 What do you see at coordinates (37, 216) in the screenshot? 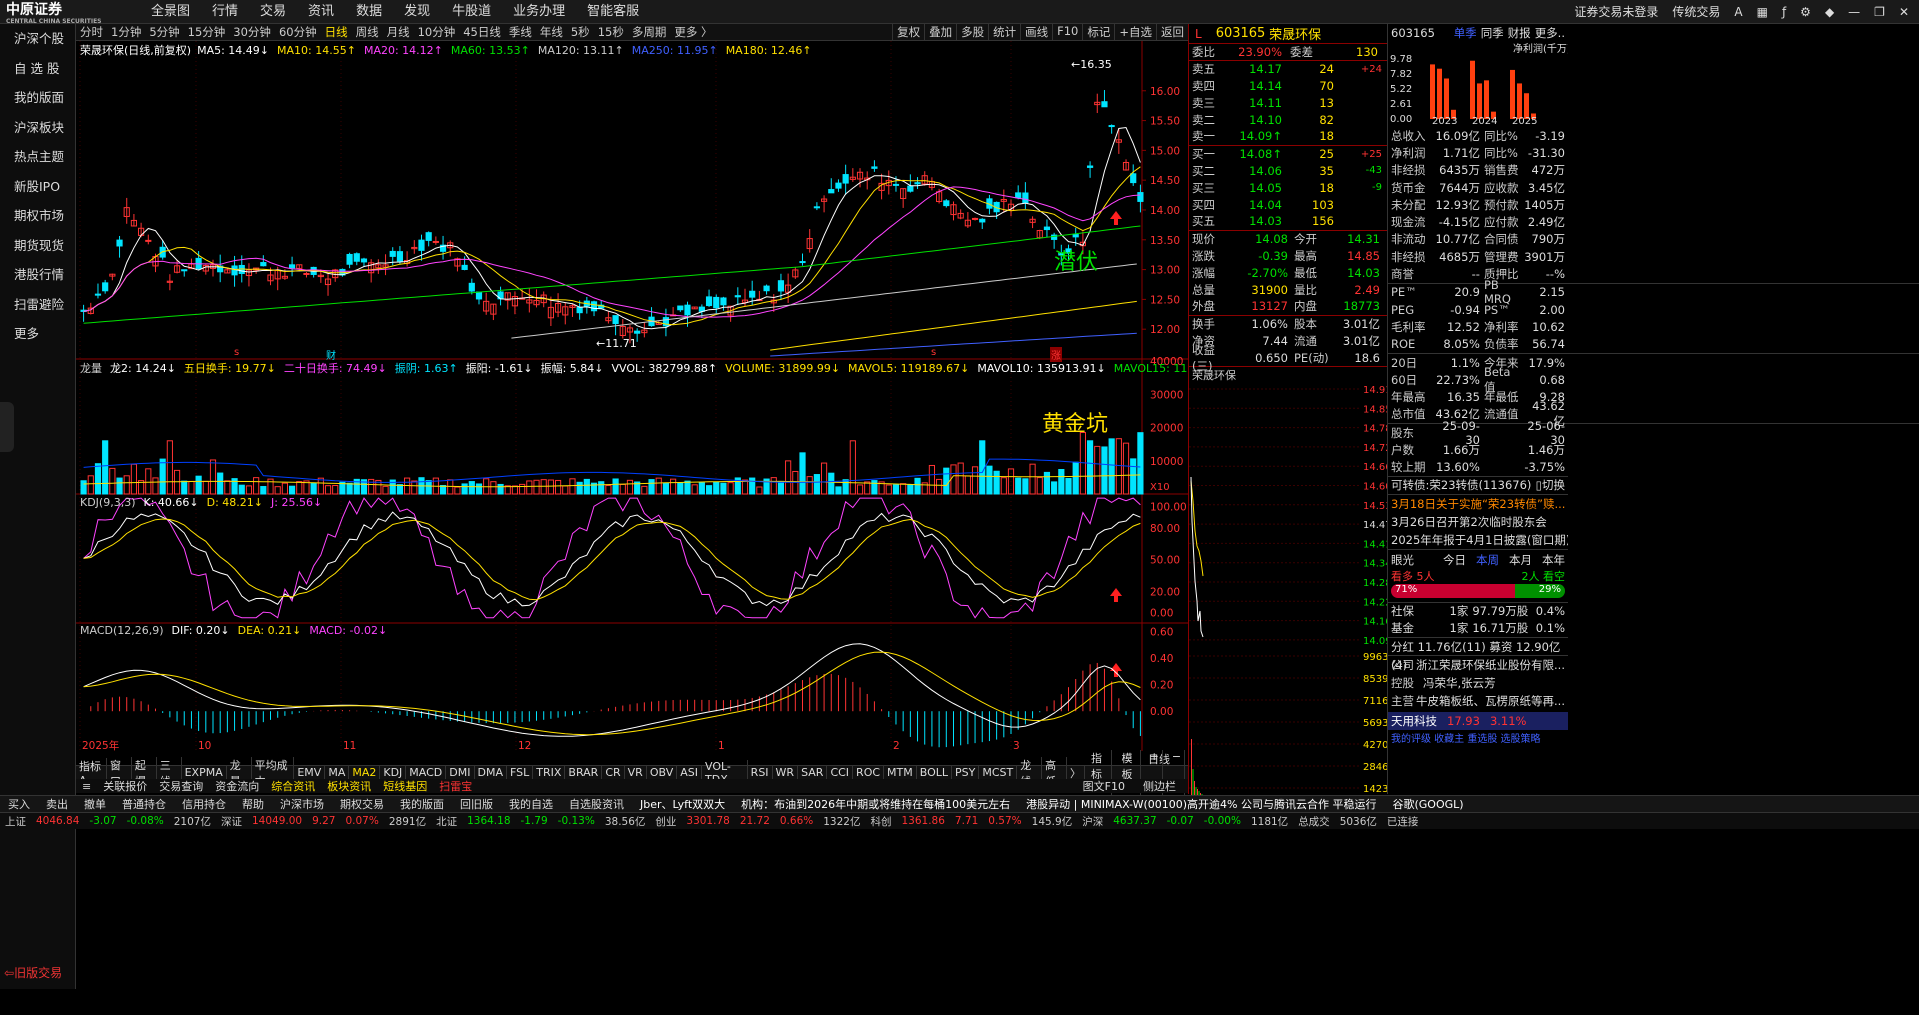
I see `sidebar-item-6: 期权市场` at bounding box center [37, 216].